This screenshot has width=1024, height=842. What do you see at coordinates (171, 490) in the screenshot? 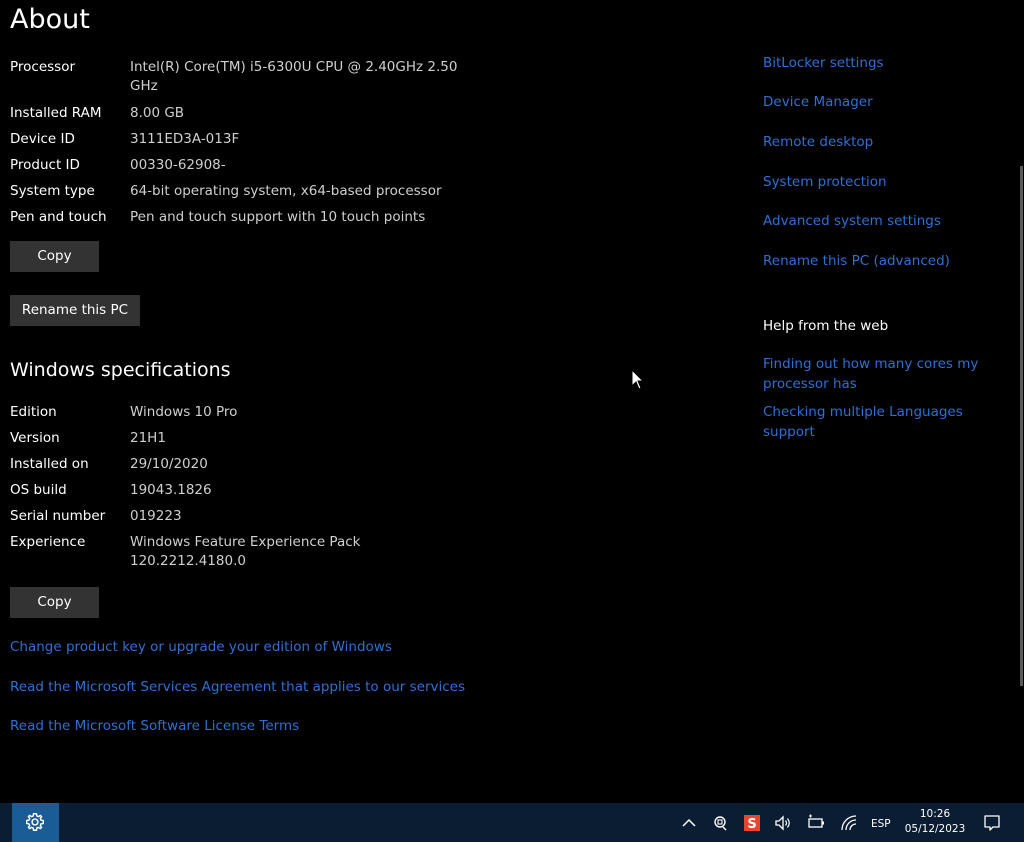
I see `spec-value: 19043.1826` at bounding box center [171, 490].